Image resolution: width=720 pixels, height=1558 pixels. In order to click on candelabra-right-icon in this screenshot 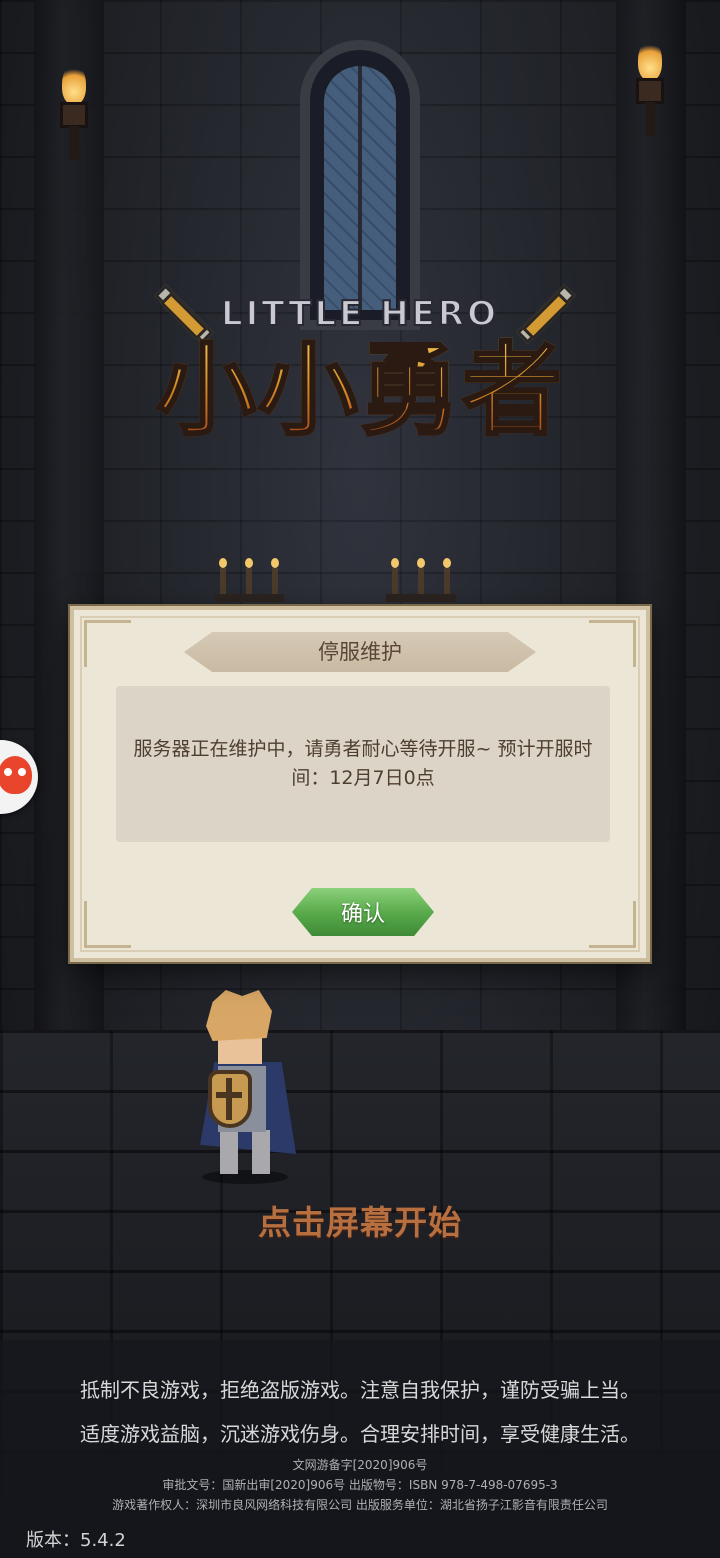, I will do `click(421, 579)`.